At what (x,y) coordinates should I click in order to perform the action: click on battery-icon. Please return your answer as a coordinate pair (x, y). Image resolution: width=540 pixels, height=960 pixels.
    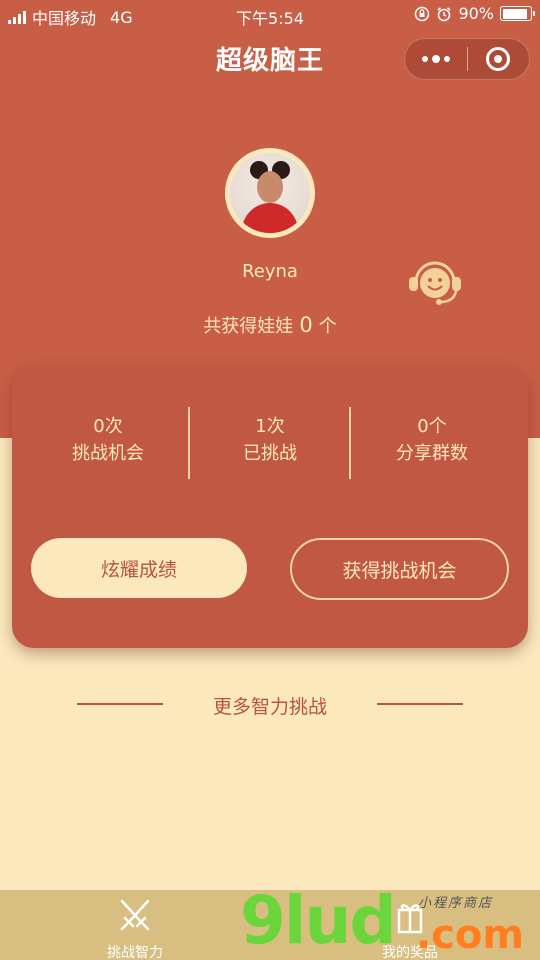
    Looking at the image, I should click on (517, 13).